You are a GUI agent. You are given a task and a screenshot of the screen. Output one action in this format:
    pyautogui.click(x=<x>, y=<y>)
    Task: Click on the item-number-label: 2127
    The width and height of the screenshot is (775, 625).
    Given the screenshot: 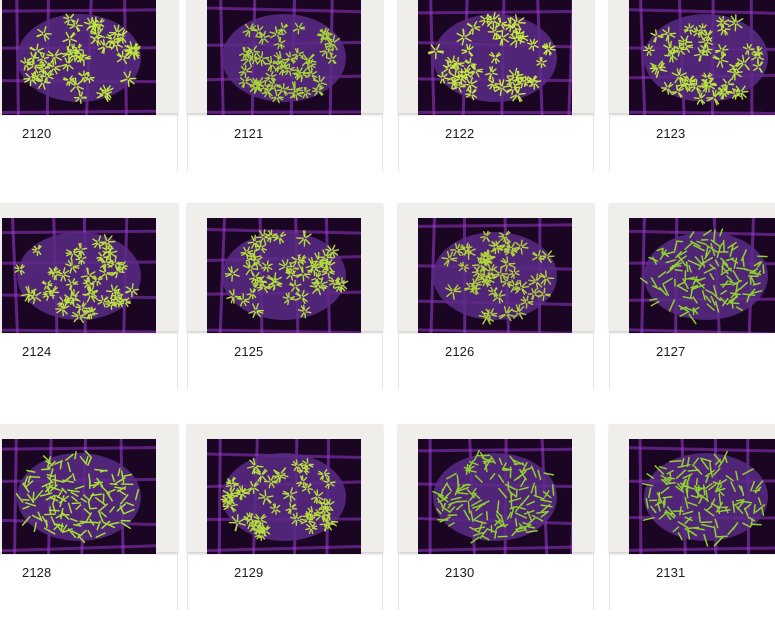 What is the action you would take?
    pyautogui.click(x=670, y=351)
    